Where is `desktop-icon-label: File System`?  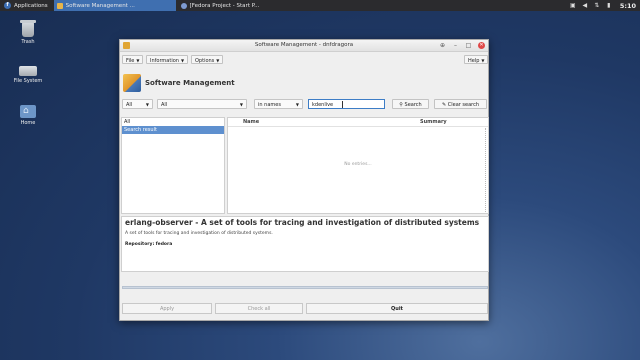 desktop-icon-label: File System is located at coordinates (28, 81).